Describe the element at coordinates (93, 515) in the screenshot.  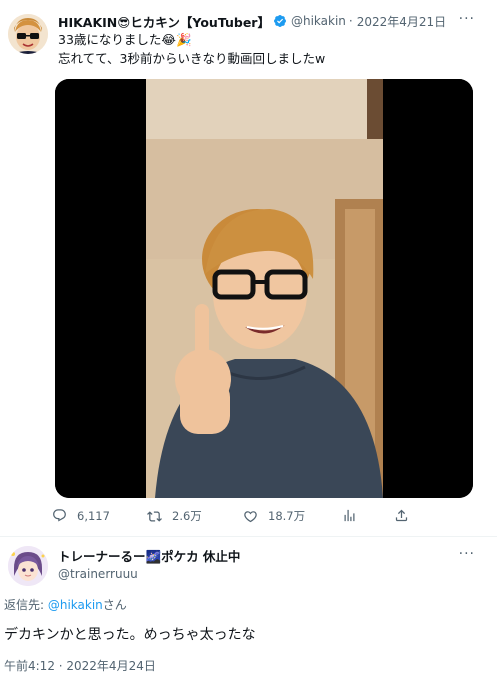
I see `reply-count: 6,117` at that location.